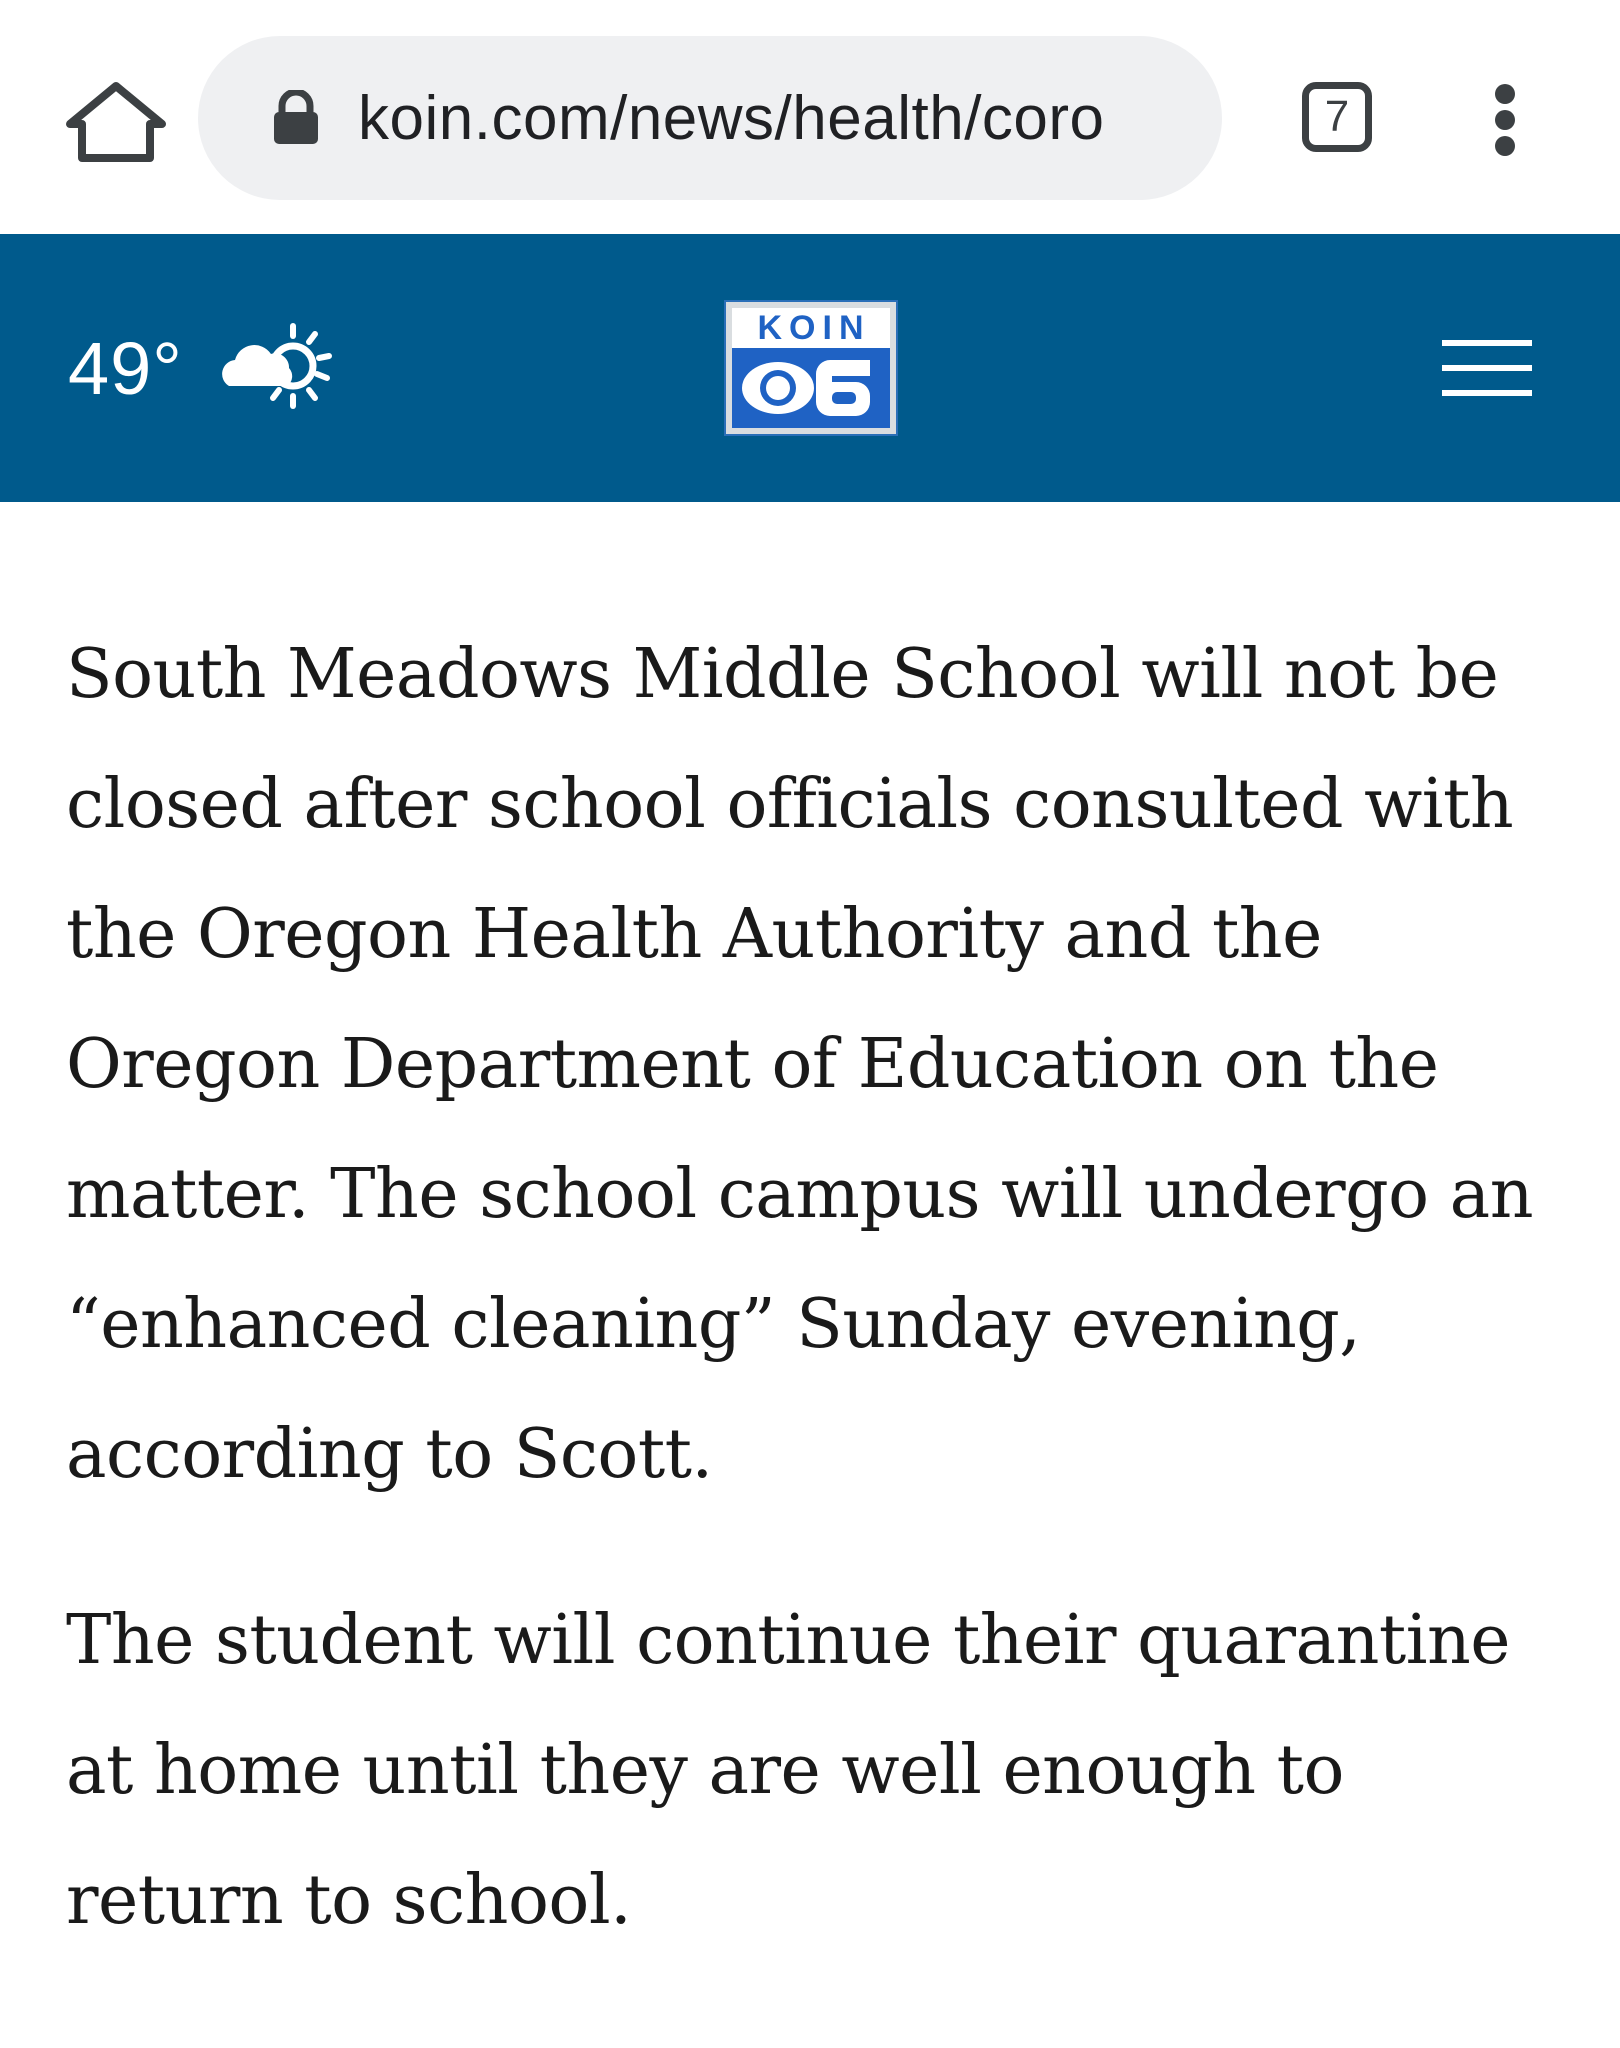 The height and width of the screenshot is (2048, 1620). I want to click on tab-count: 7, so click(1337, 116).